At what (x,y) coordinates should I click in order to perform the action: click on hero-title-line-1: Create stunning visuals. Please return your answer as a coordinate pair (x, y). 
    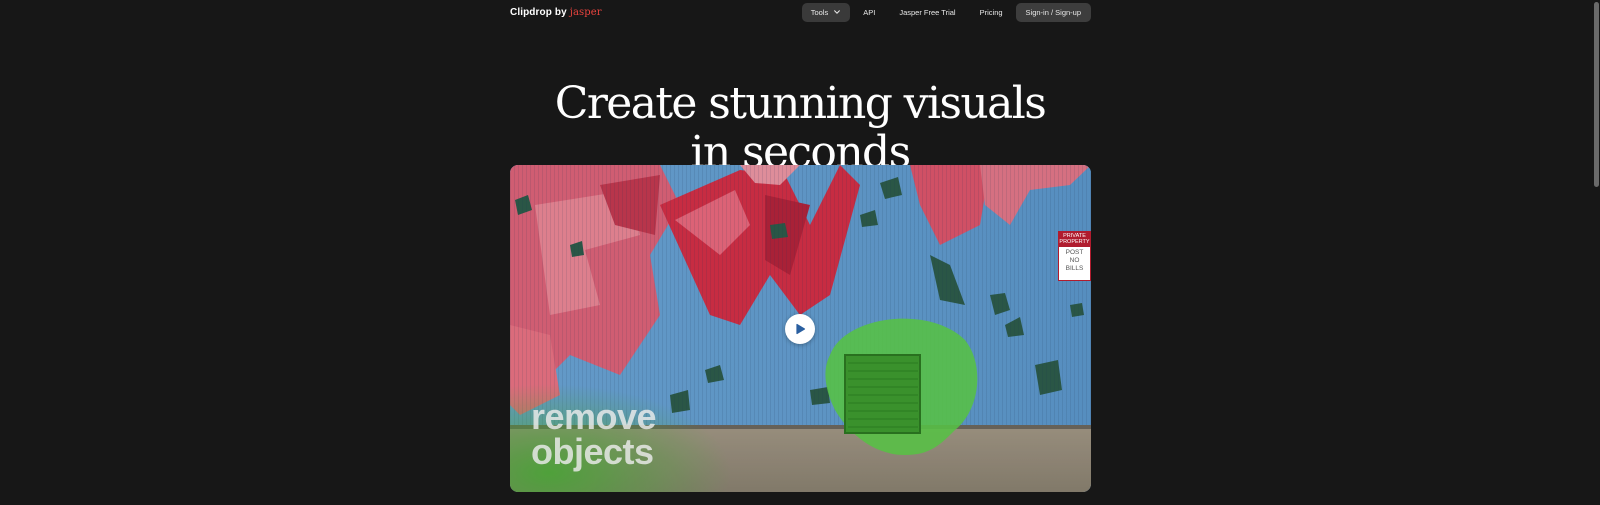
    Looking at the image, I should click on (800, 104).